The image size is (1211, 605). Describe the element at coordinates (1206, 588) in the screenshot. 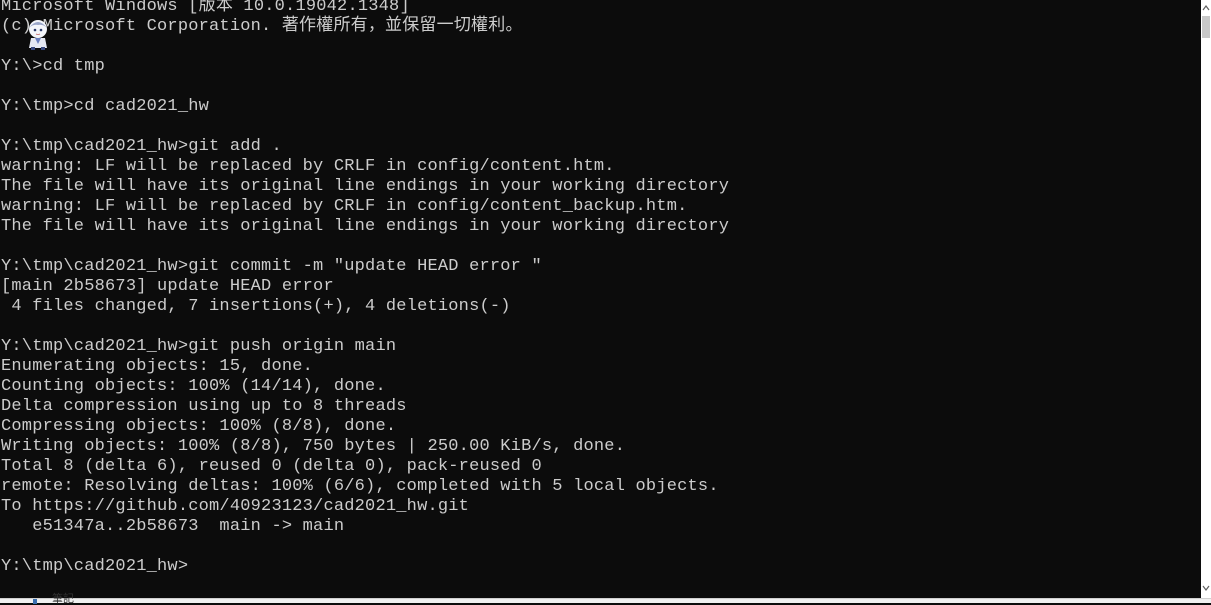

I see `scroll-down-arrow-icon` at that location.